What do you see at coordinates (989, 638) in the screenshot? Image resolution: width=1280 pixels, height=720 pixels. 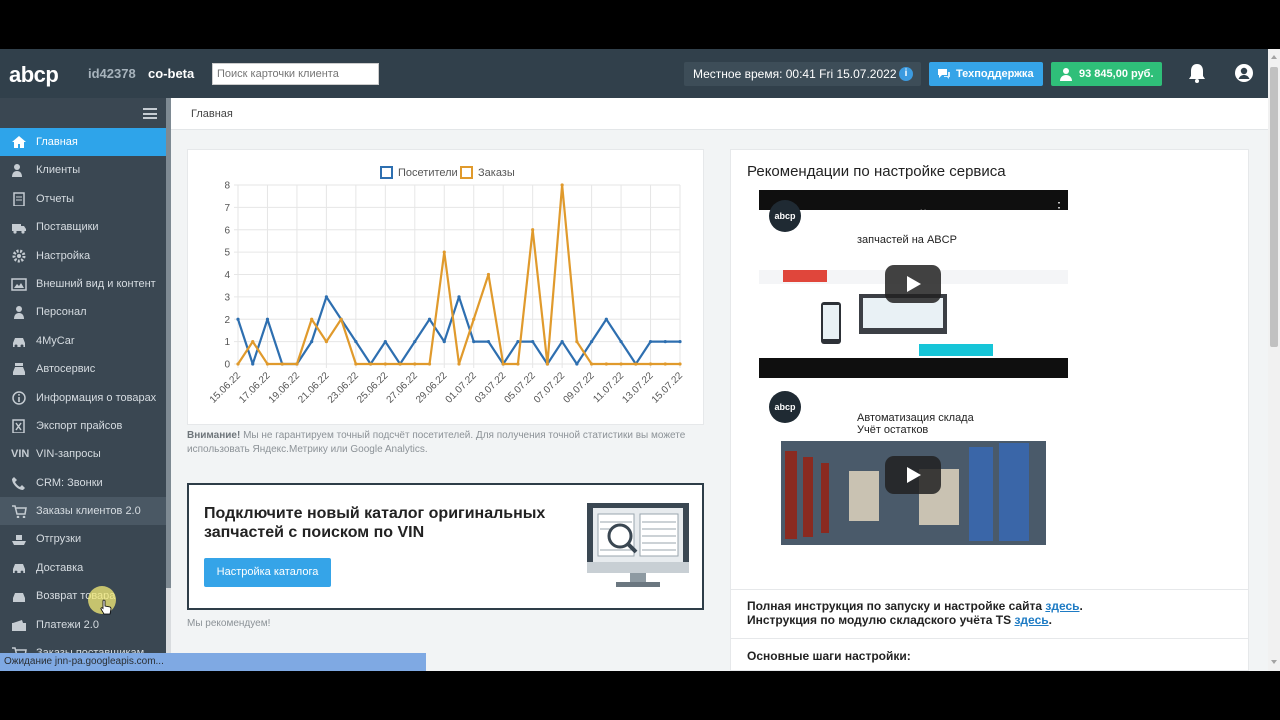 I see `divider` at bounding box center [989, 638].